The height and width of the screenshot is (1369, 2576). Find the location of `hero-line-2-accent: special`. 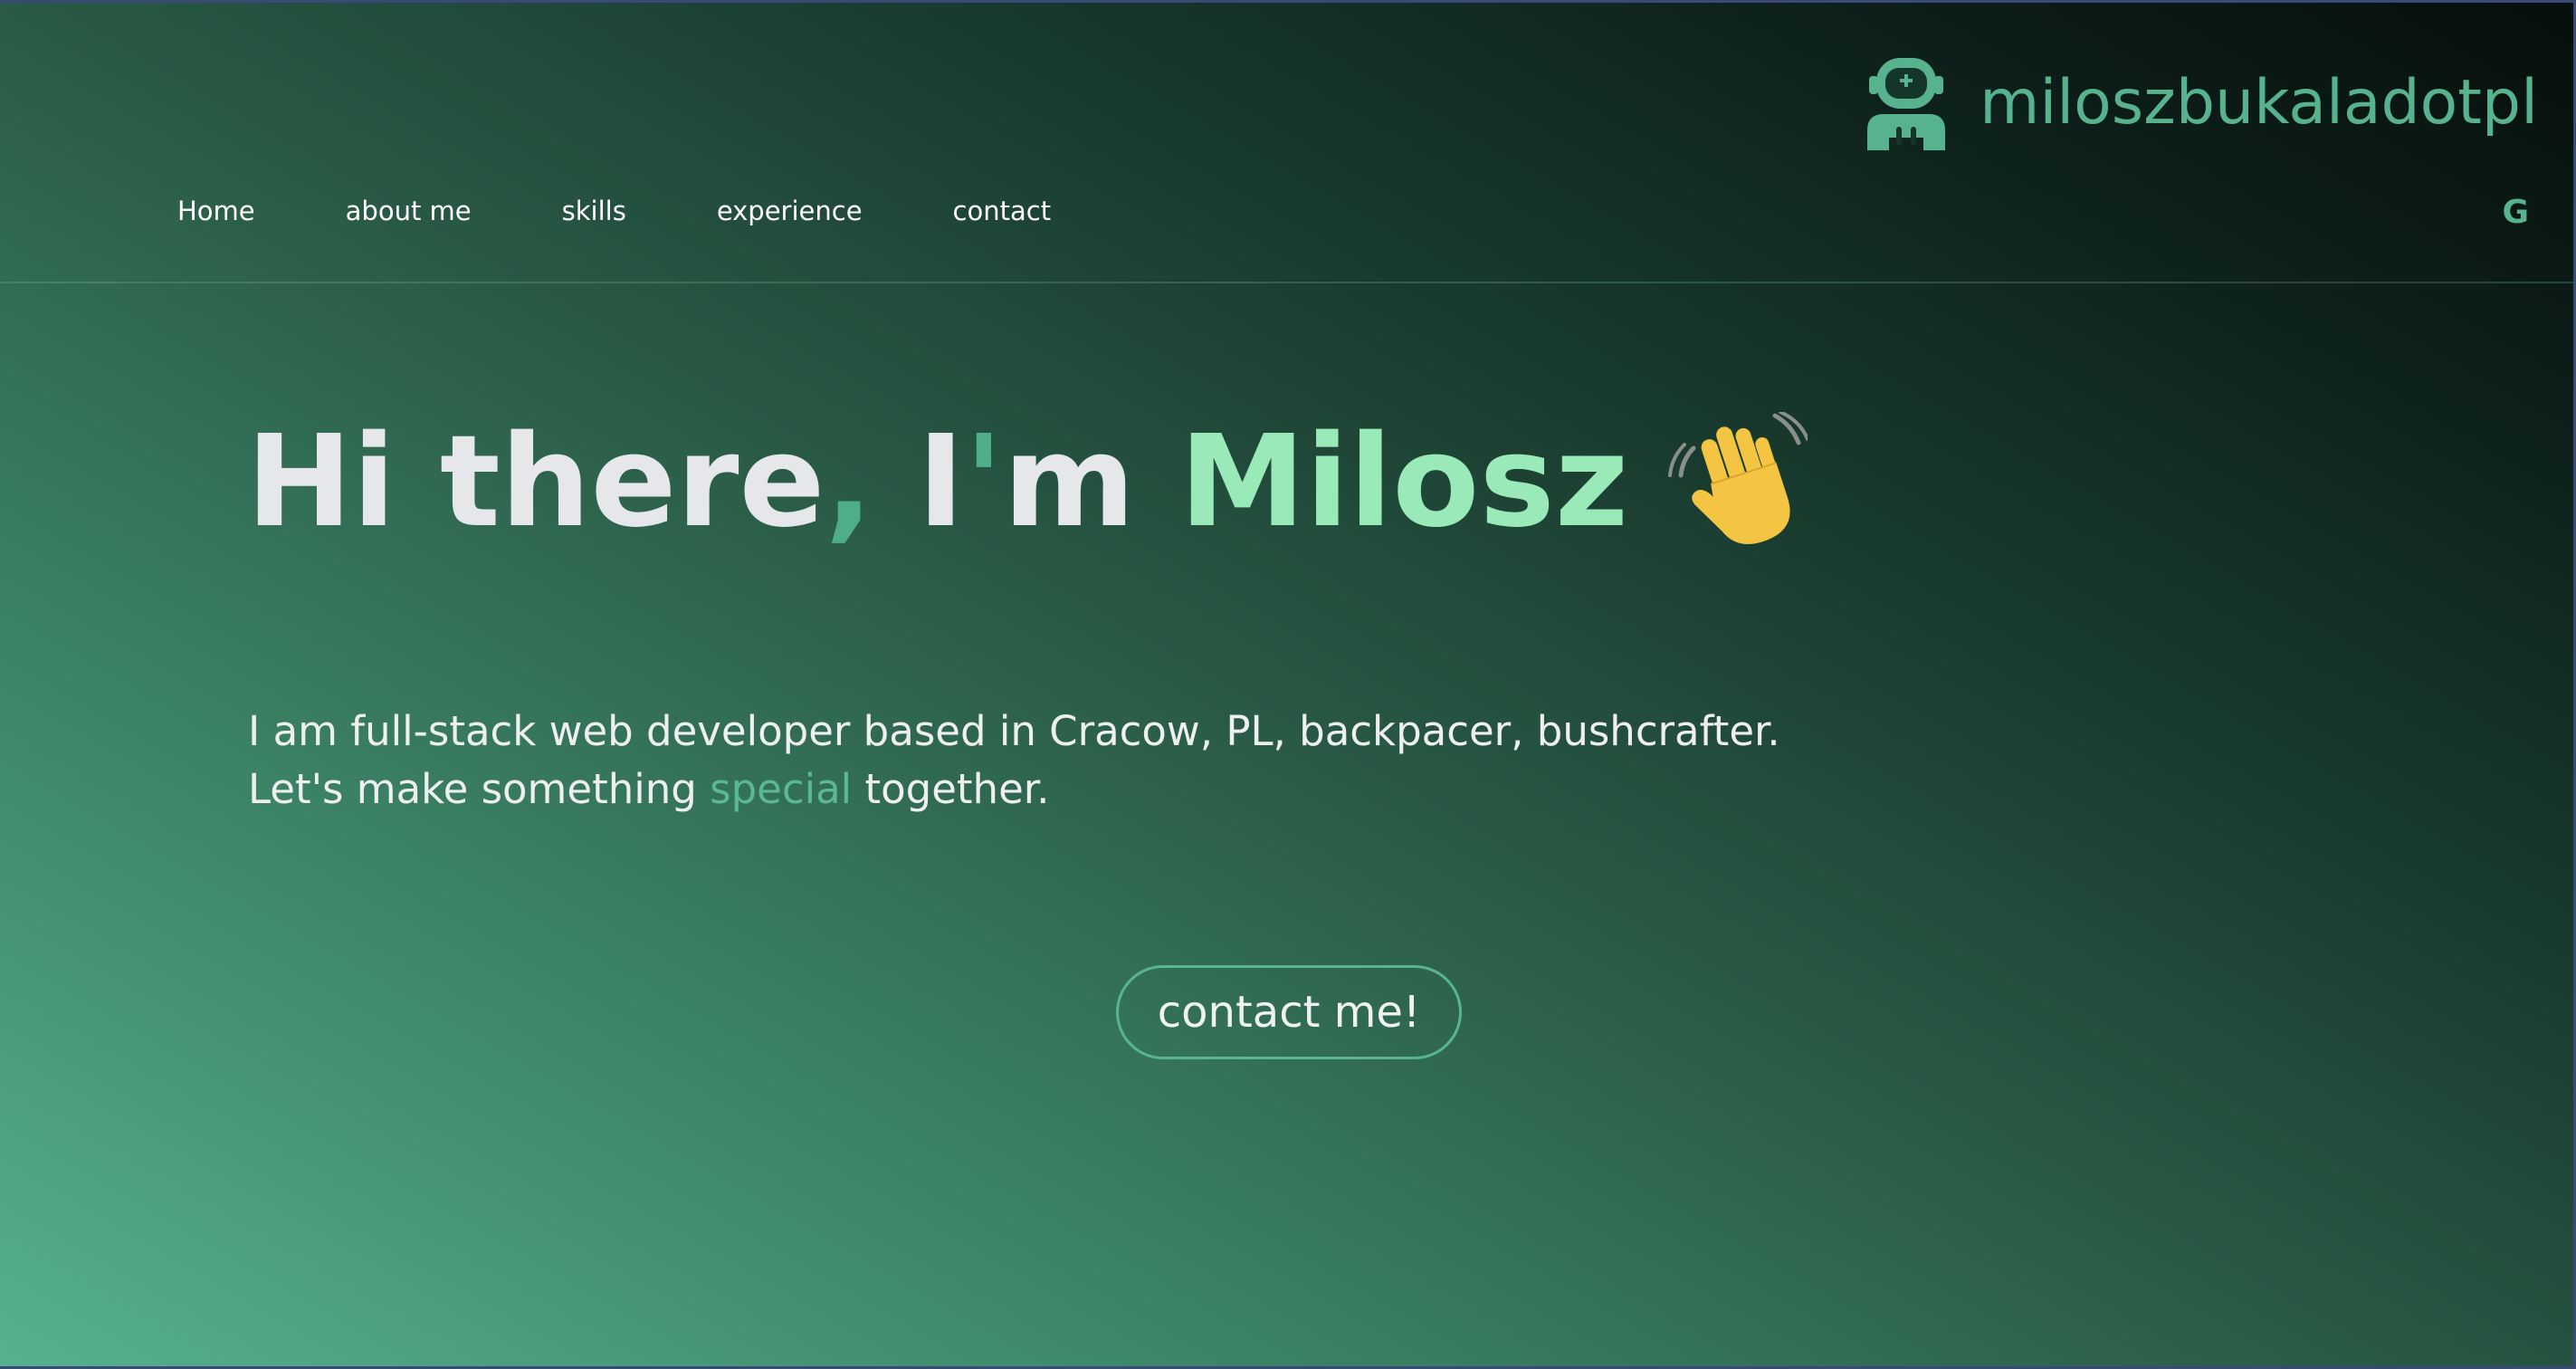

hero-line-2-accent: special is located at coordinates (781, 789).